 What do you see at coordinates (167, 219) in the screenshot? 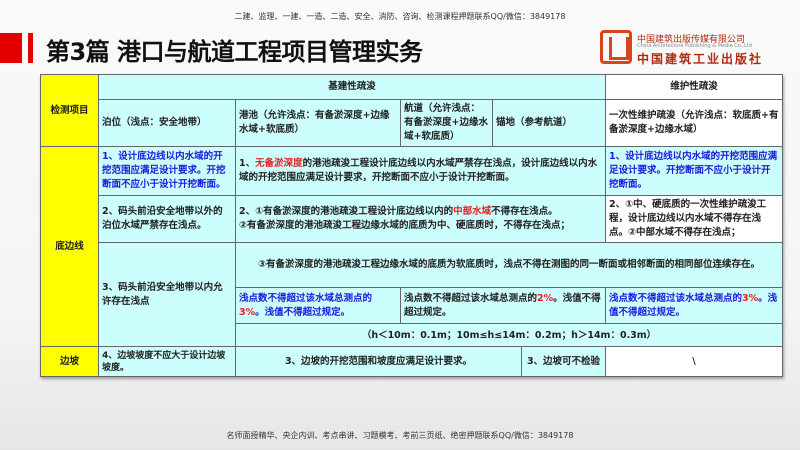
I see `r2-berth: 2、码头前沿安全地带以外的泊位水域严禁存在浅点。` at bounding box center [167, 219].